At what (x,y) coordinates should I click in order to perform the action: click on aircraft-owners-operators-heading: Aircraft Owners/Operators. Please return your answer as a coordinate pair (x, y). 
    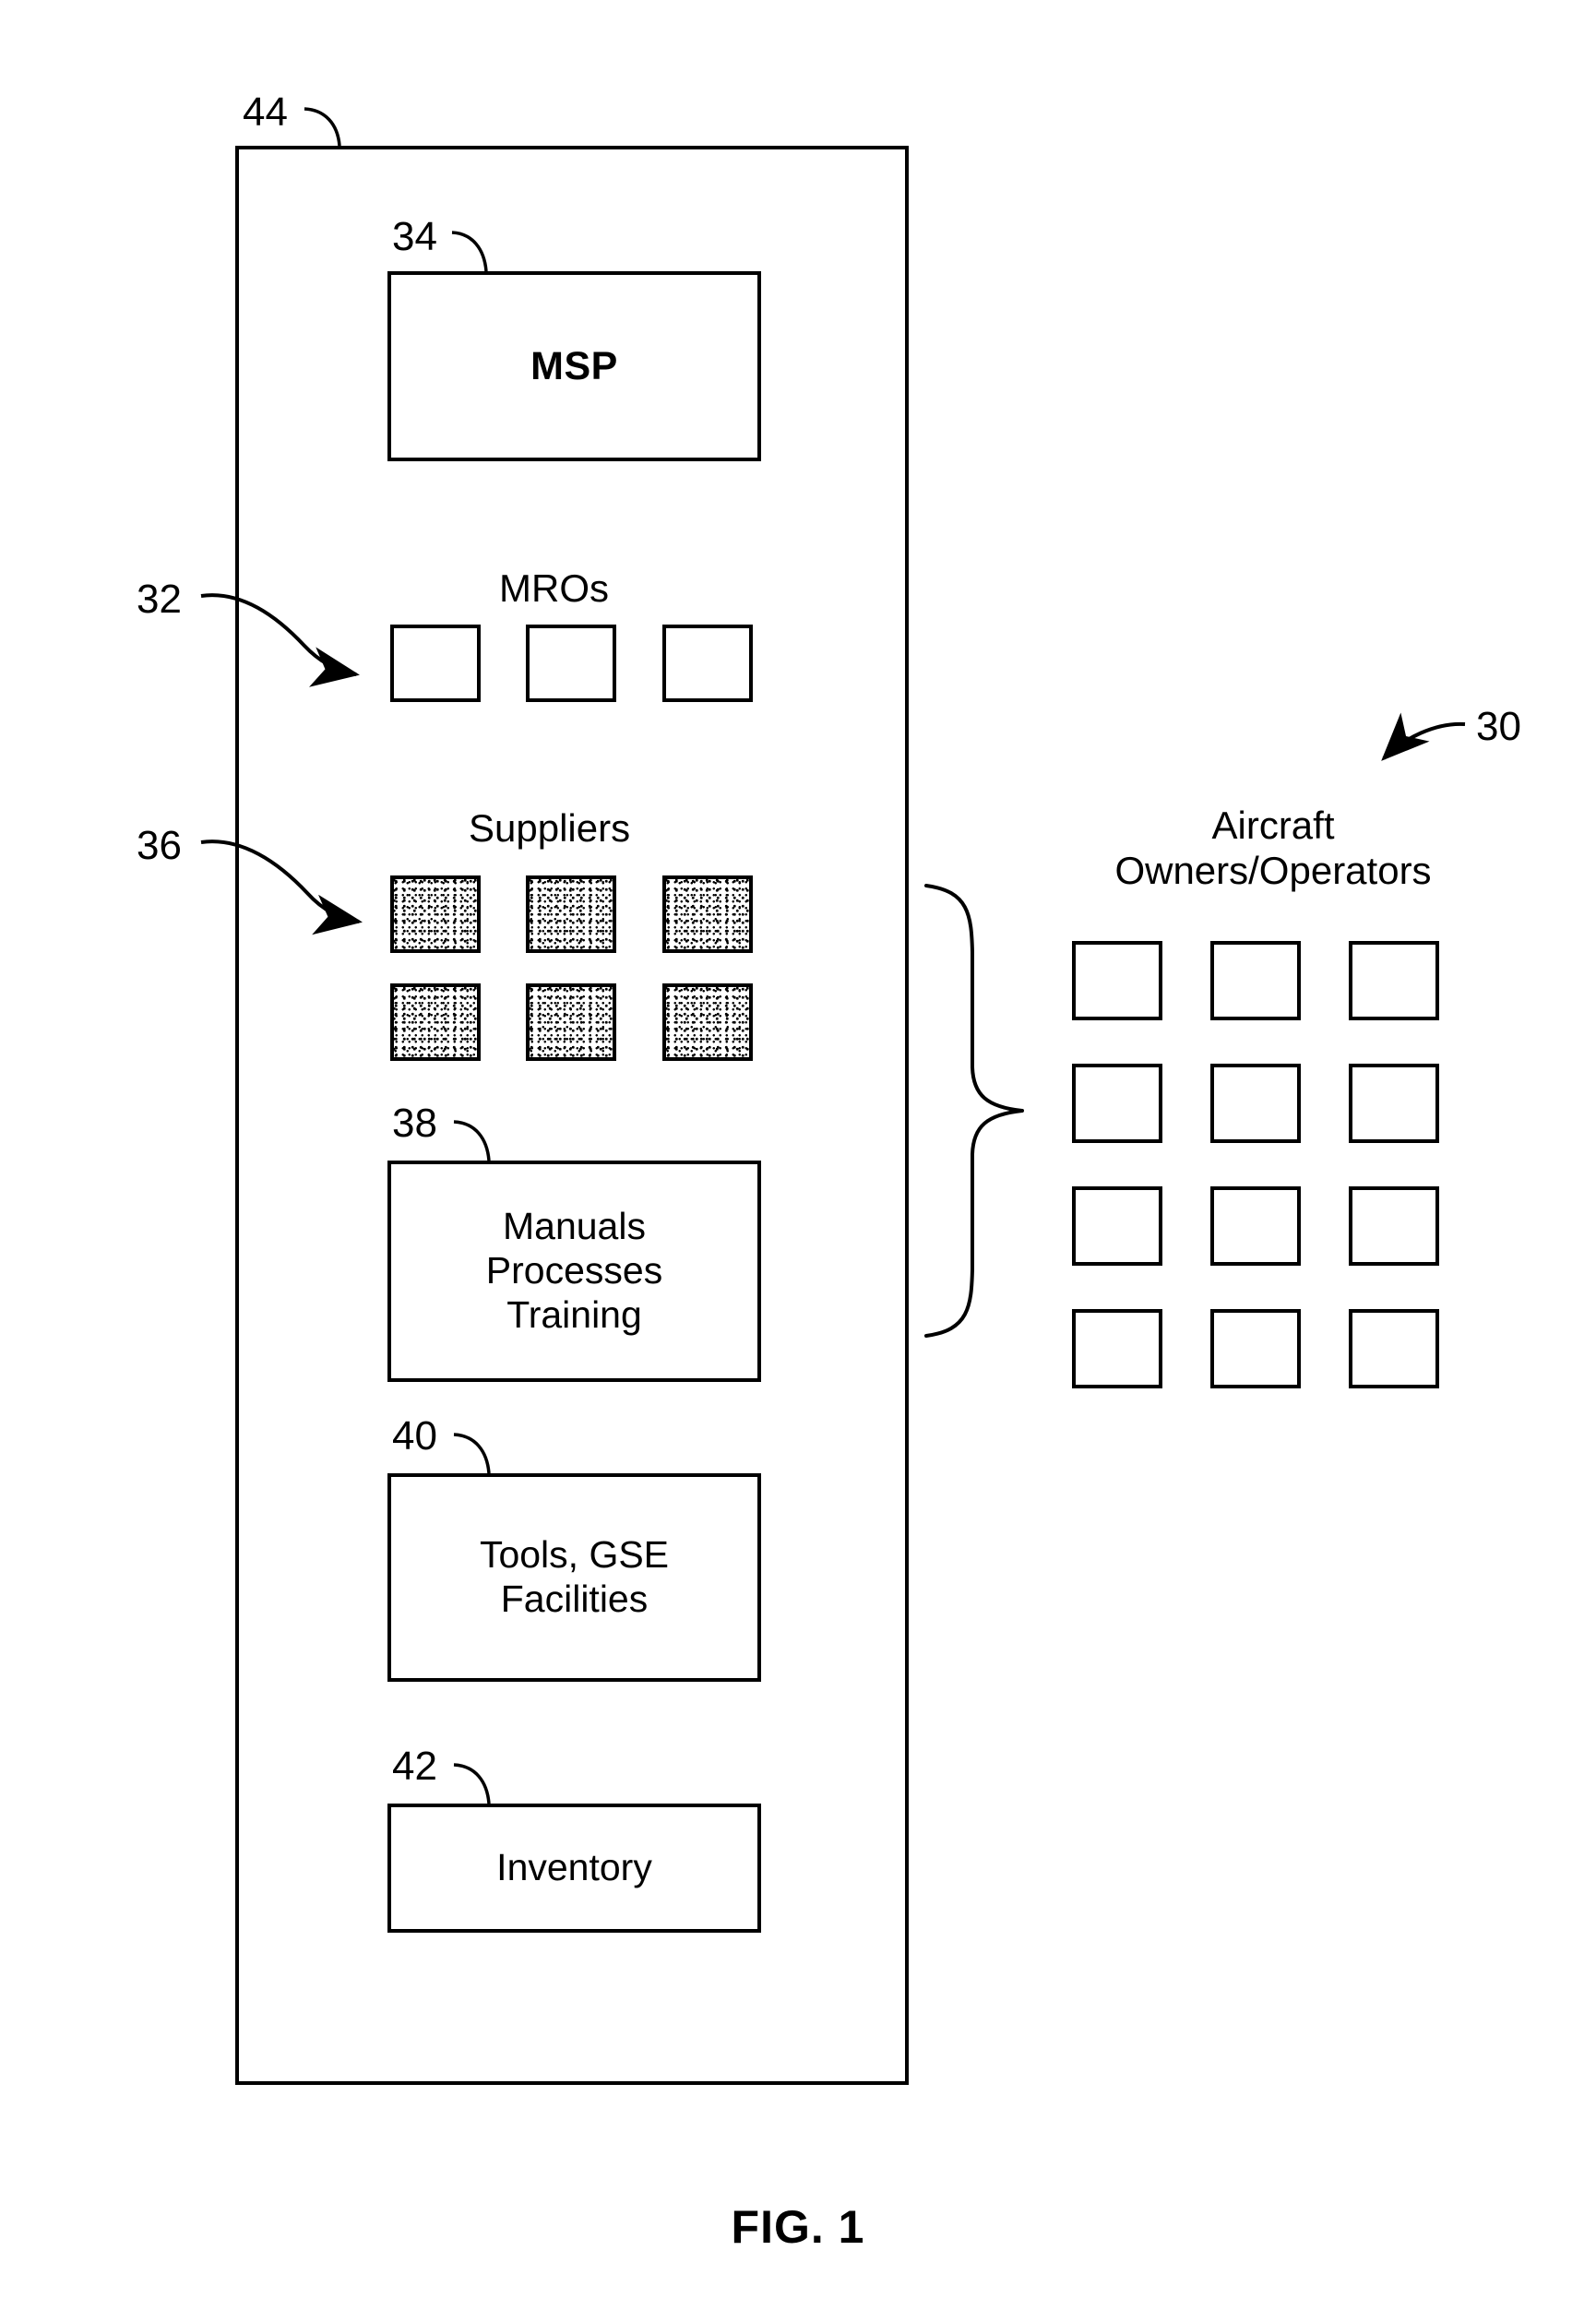
    Looking at the image, I should click on (1273, 848).